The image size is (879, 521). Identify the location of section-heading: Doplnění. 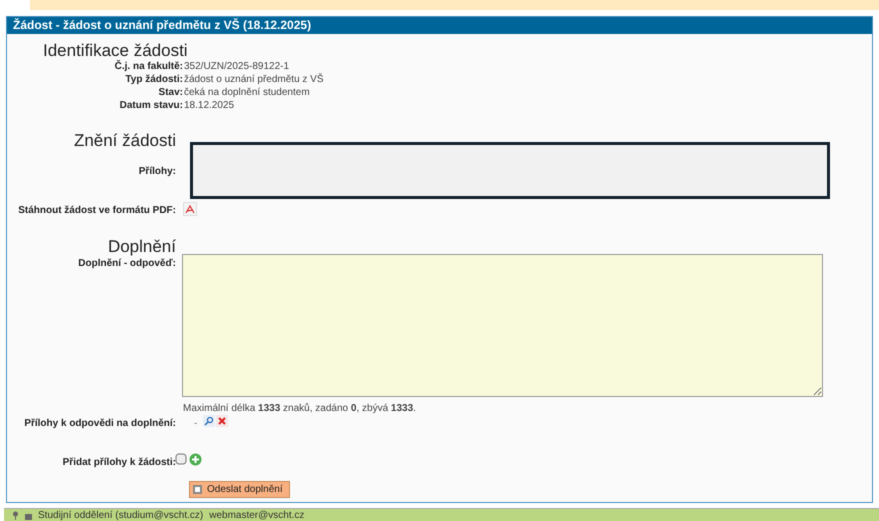
(142, 247).